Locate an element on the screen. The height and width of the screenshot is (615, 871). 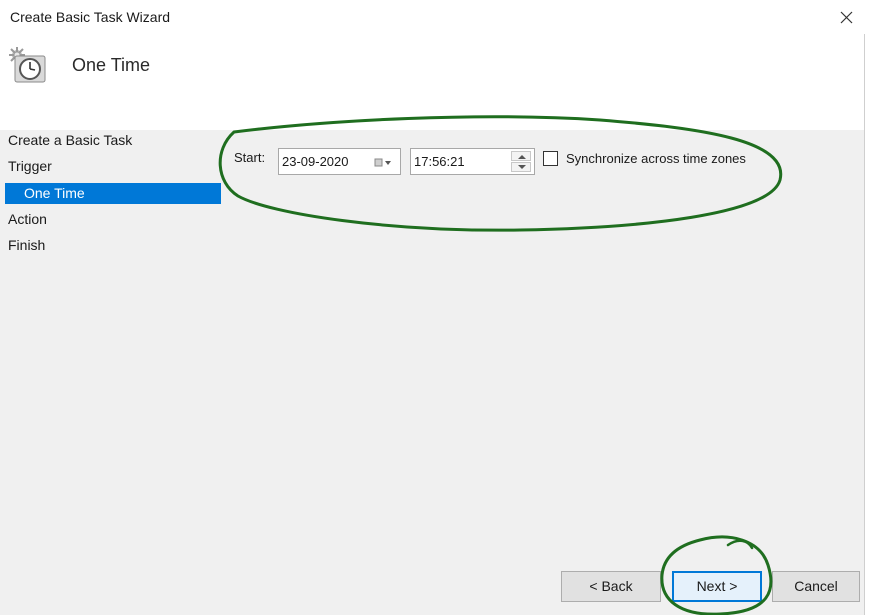
start-time-input: 17:56:21 is located at coordinates (472, 161).